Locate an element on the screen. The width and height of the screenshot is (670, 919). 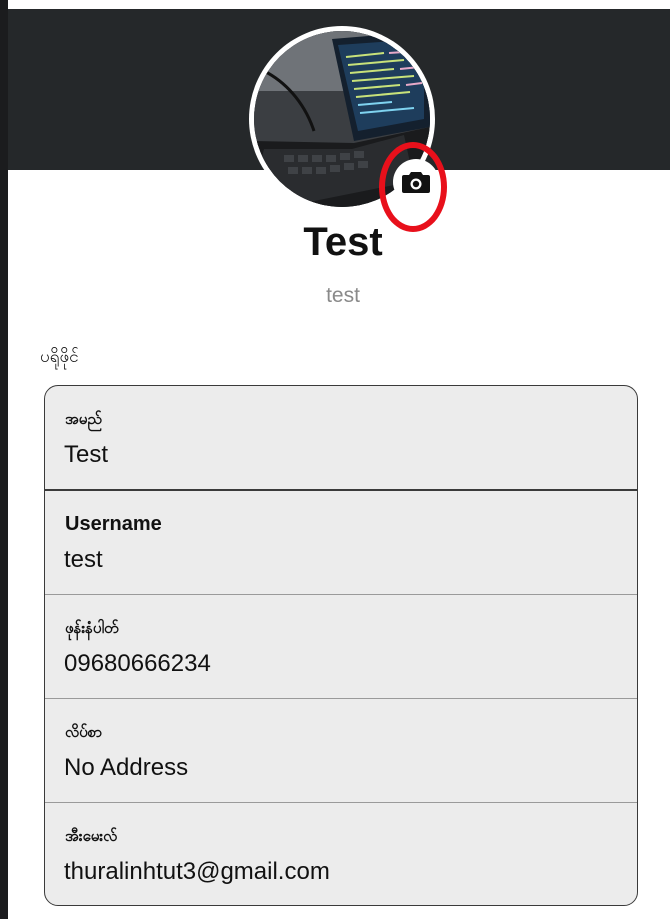
field-value: thuralinhtut3@gmail.com is located at coordinates (197, 871).